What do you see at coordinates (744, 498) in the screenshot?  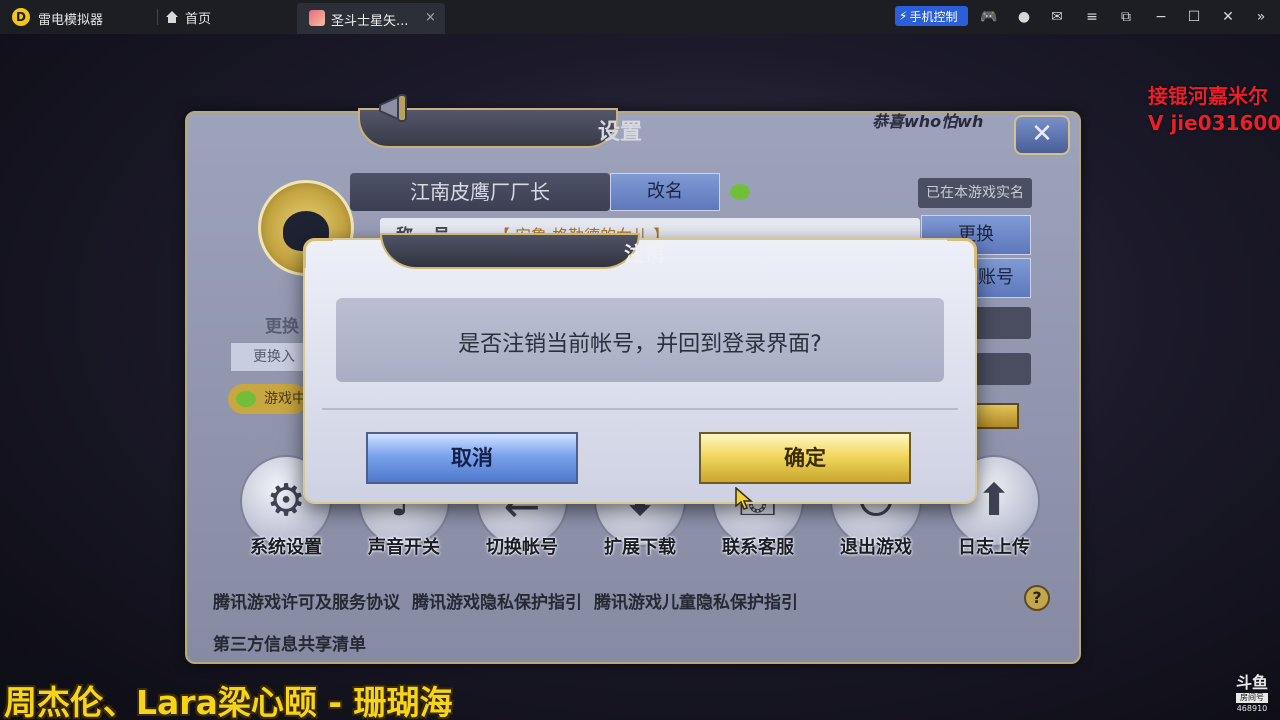 I see `mouse-cursor-icon` at bounding box center [744, 498].